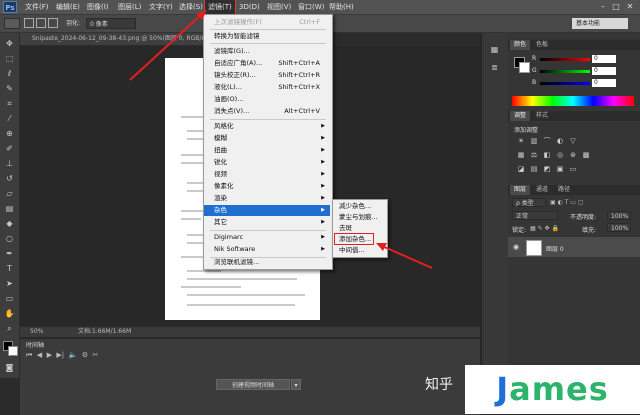 The height and width of the screenshot is (415, 640). Describe the element at coordinates (503, 389) in the screenshot. I see `james-letter-j: J` at that location.